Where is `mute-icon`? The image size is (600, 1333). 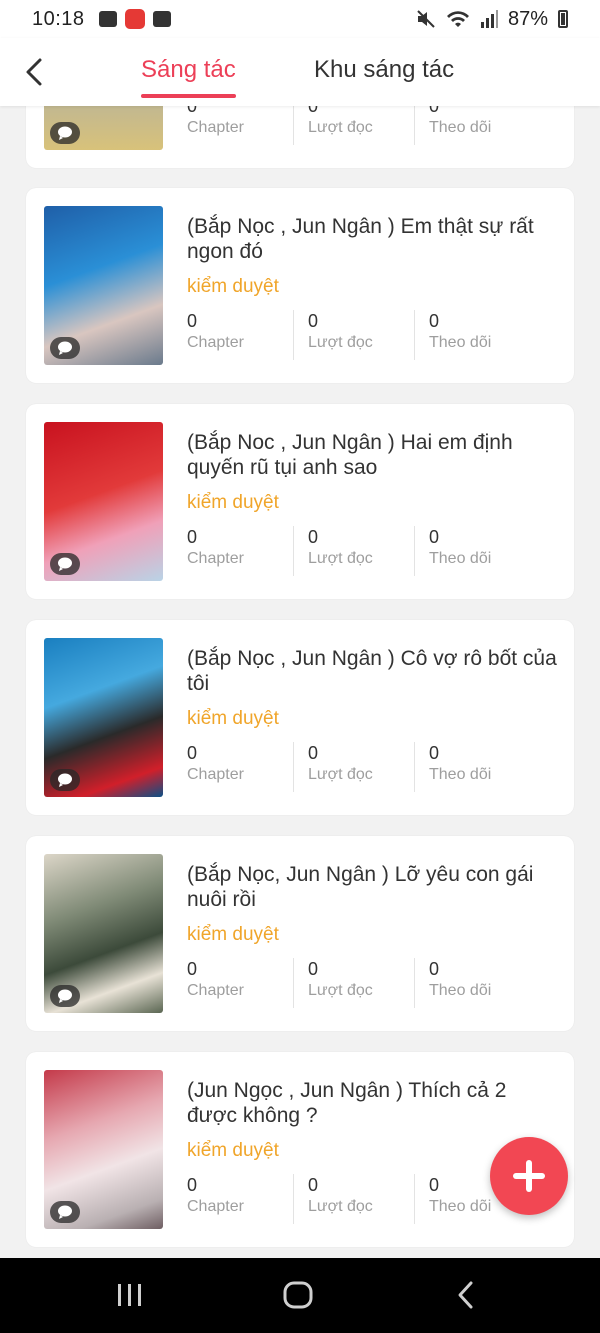
mute-icon is located at coordinates (426, 19).